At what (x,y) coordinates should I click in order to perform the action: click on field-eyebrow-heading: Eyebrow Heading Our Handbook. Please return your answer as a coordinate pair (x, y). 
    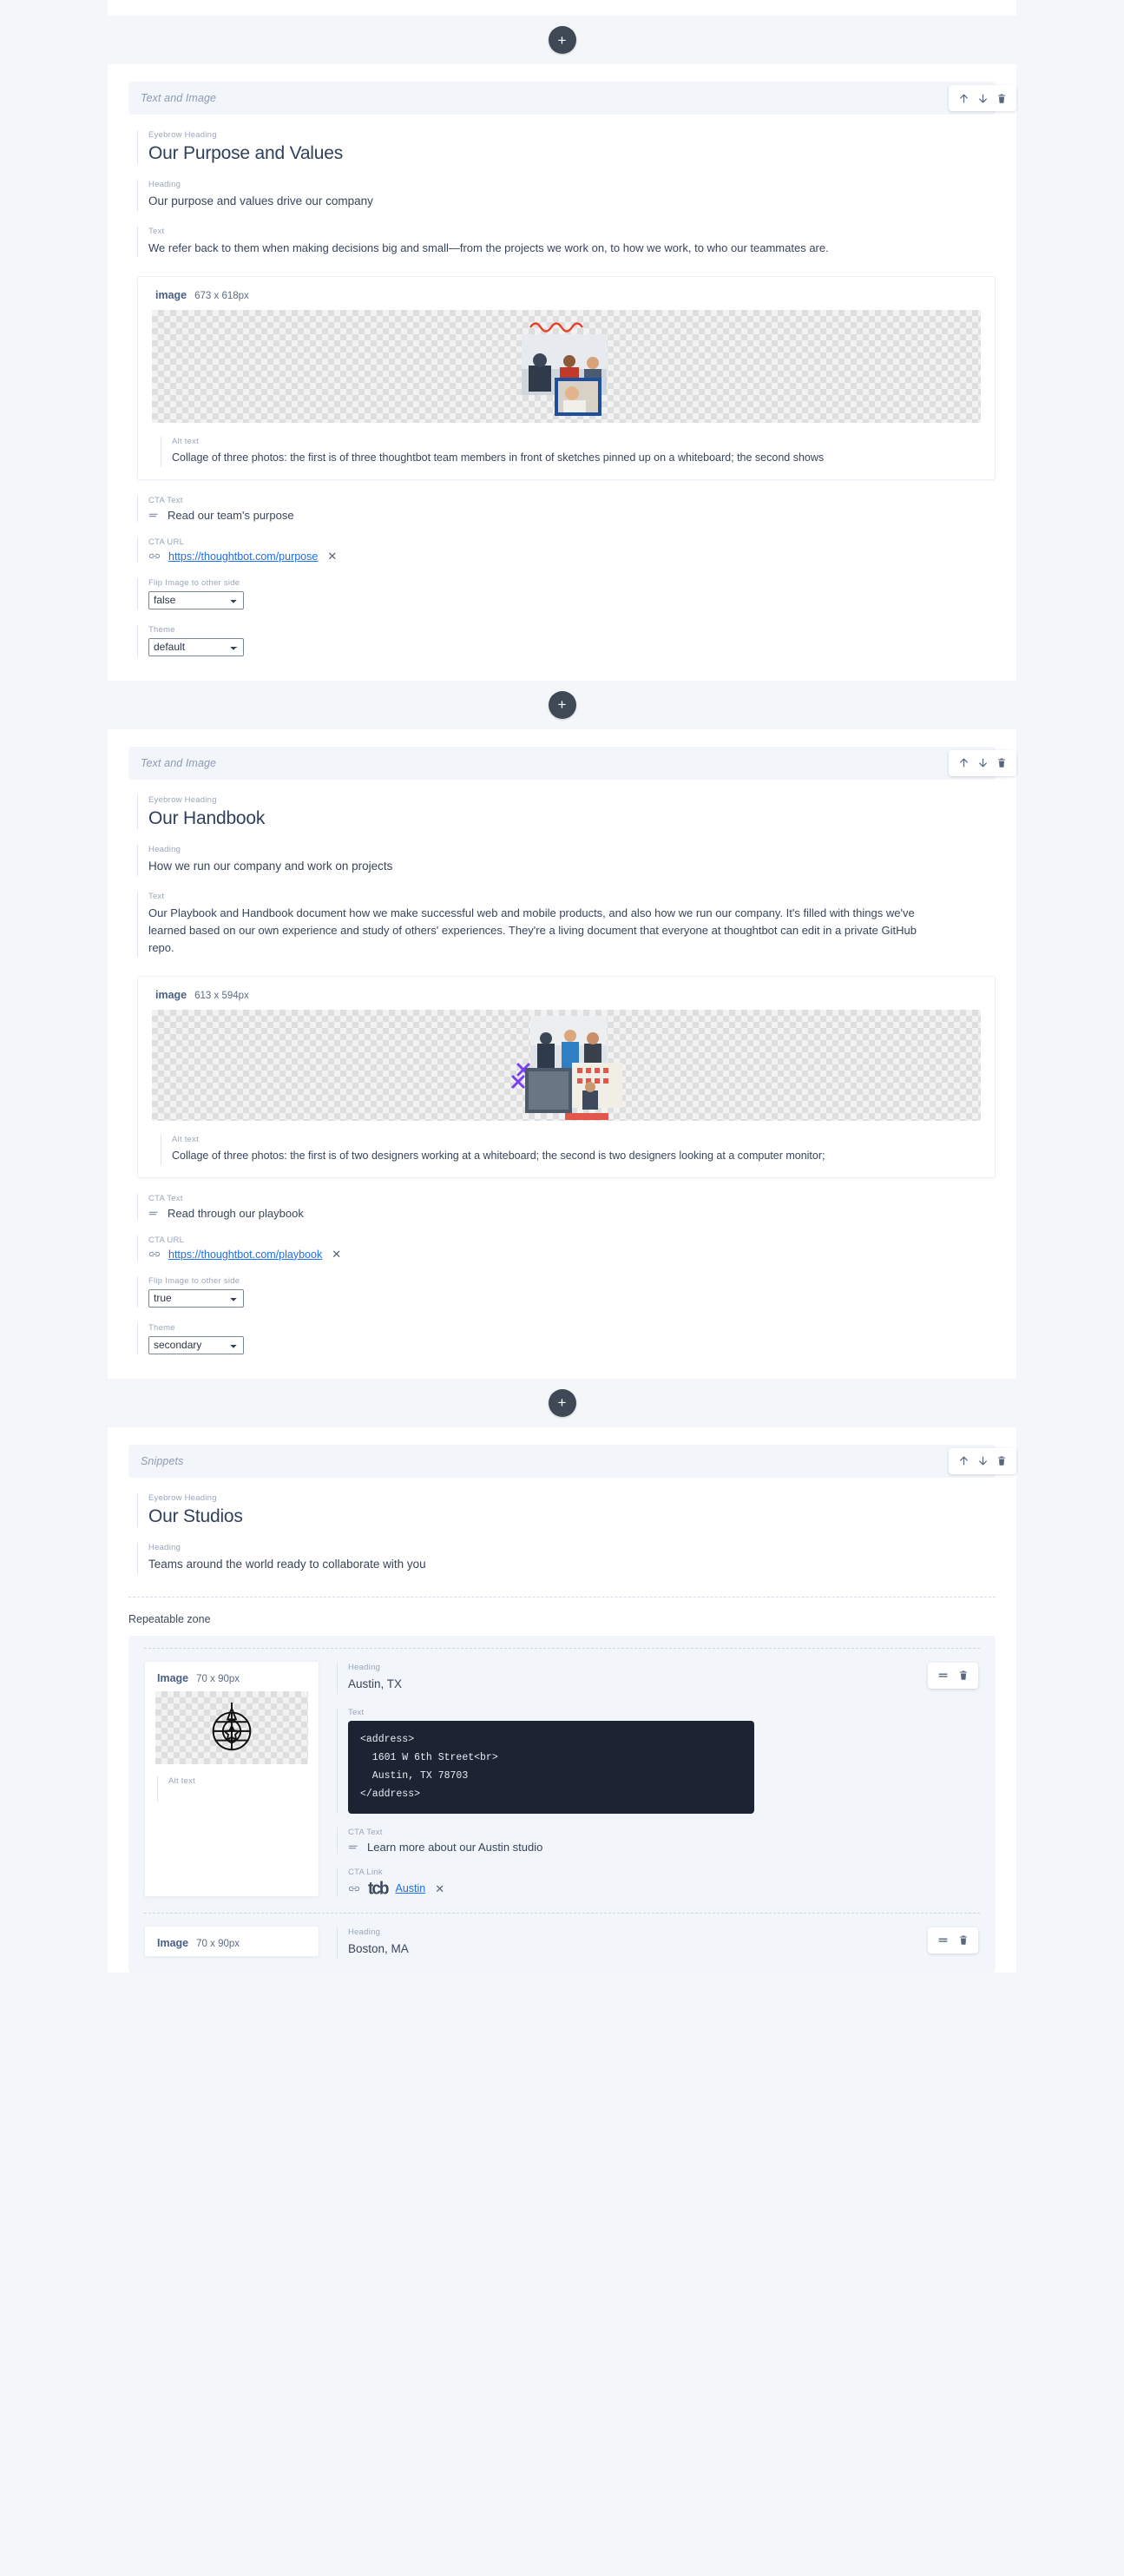
    Looking at the image, I should click on (566, 811).